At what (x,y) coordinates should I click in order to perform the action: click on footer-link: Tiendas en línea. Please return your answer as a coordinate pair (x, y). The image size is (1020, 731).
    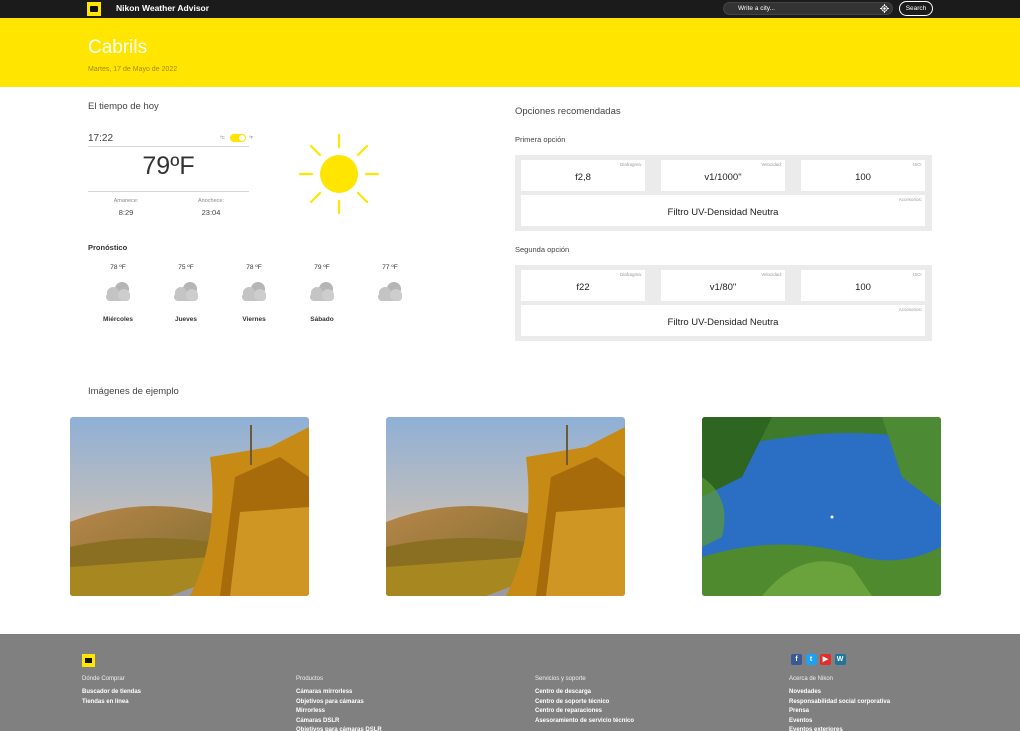
    Looking at the image, I should click on (105, 702).